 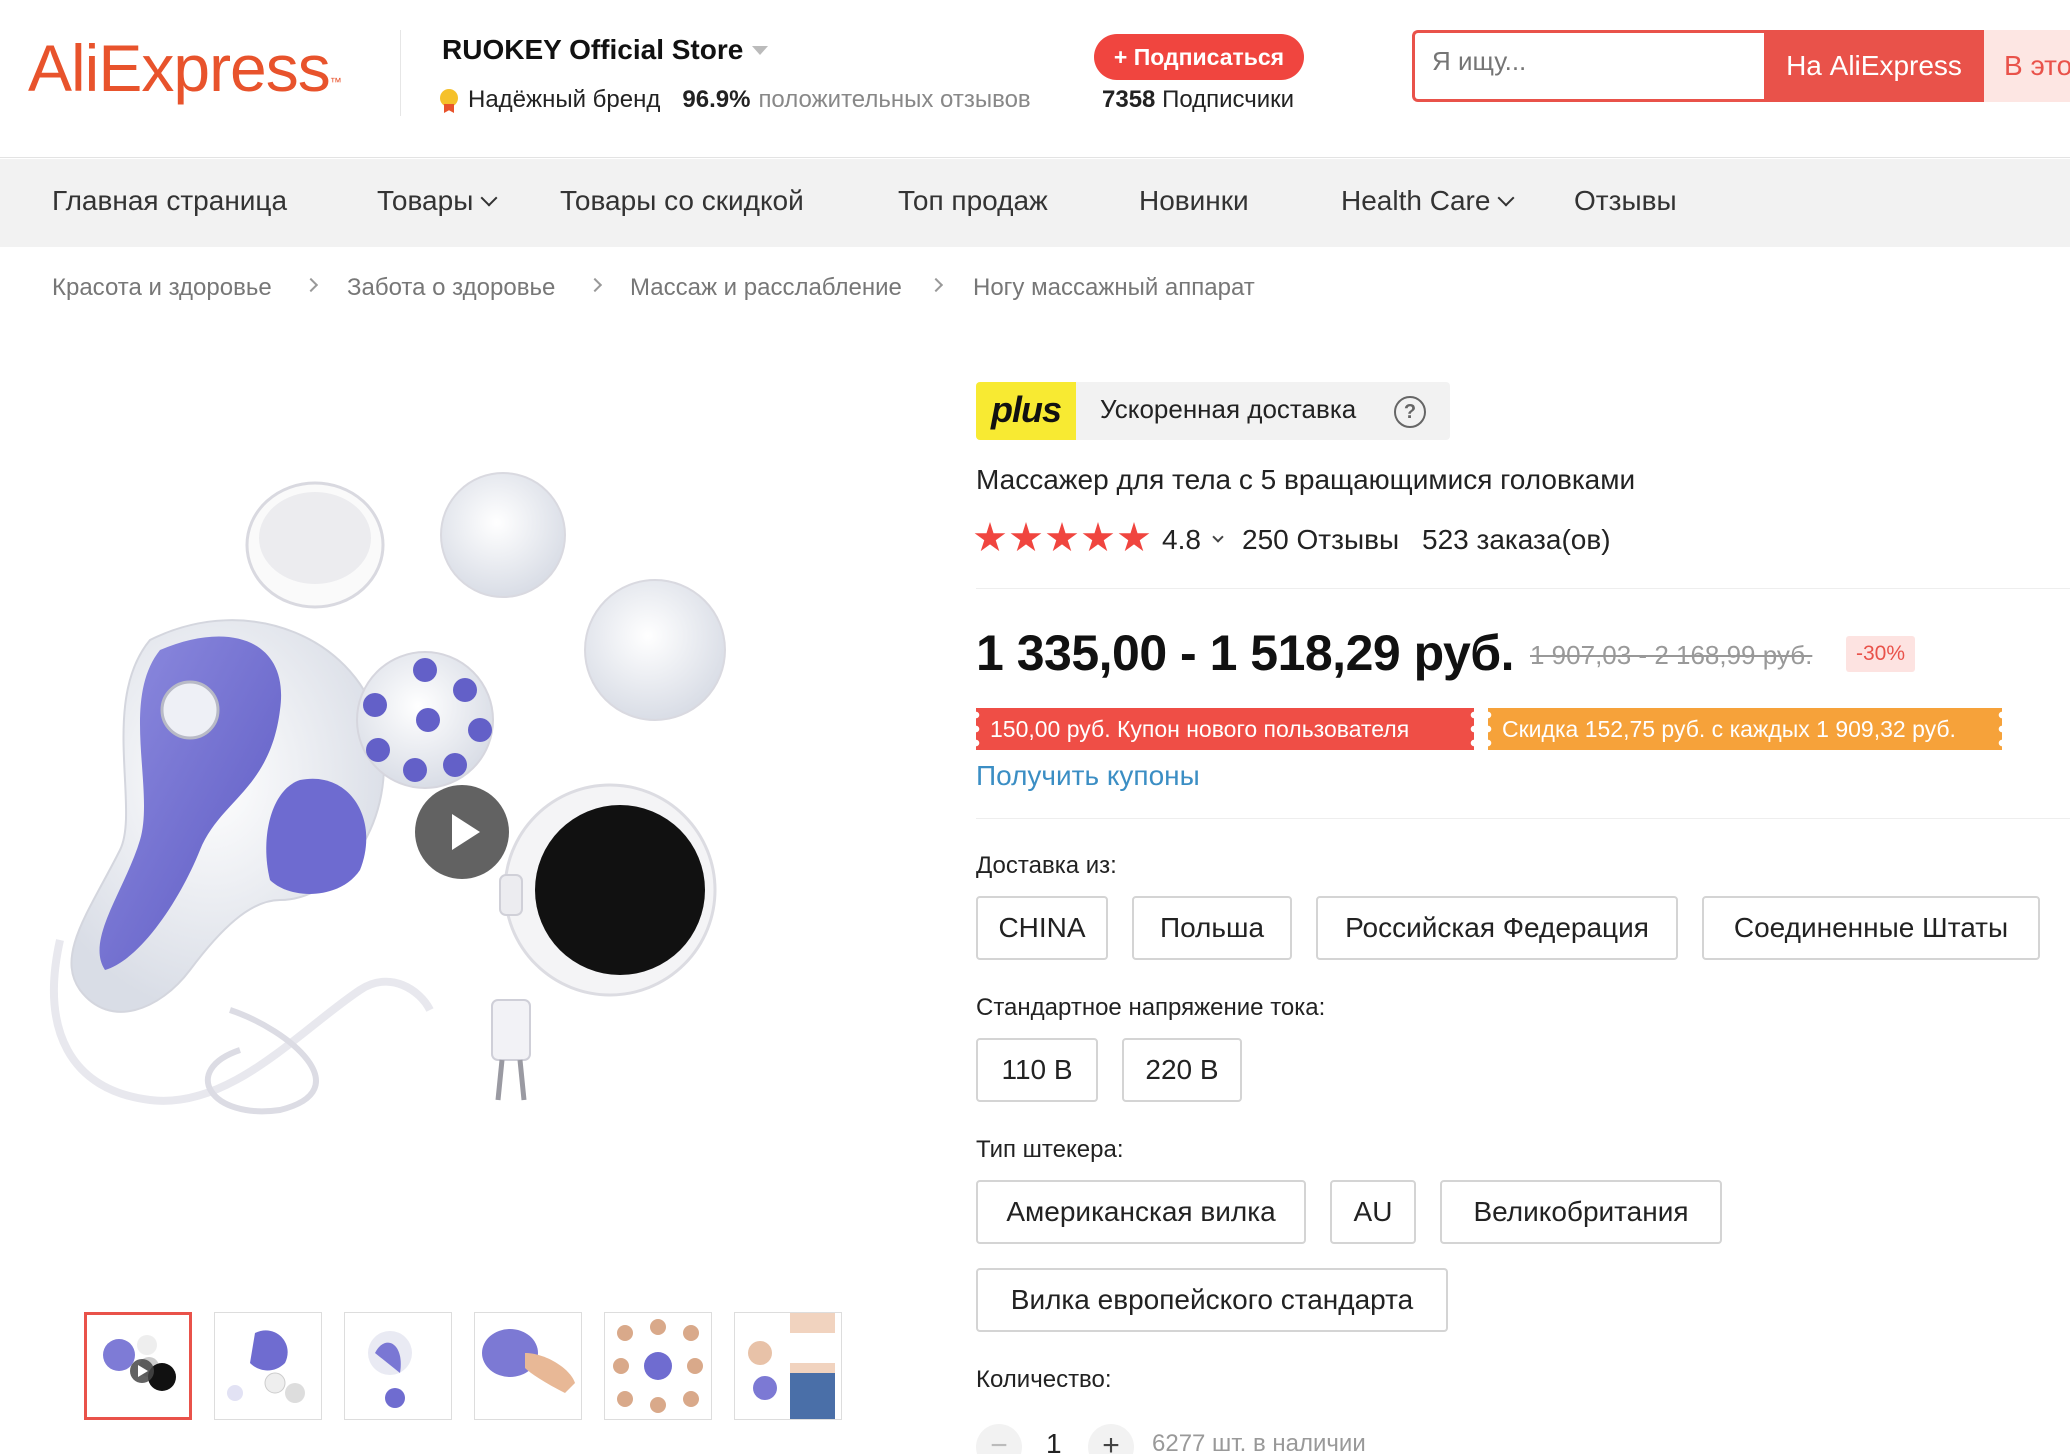 I want to click on ship-from-option: Соединенные Штаты, so click(x=1871, y=928).